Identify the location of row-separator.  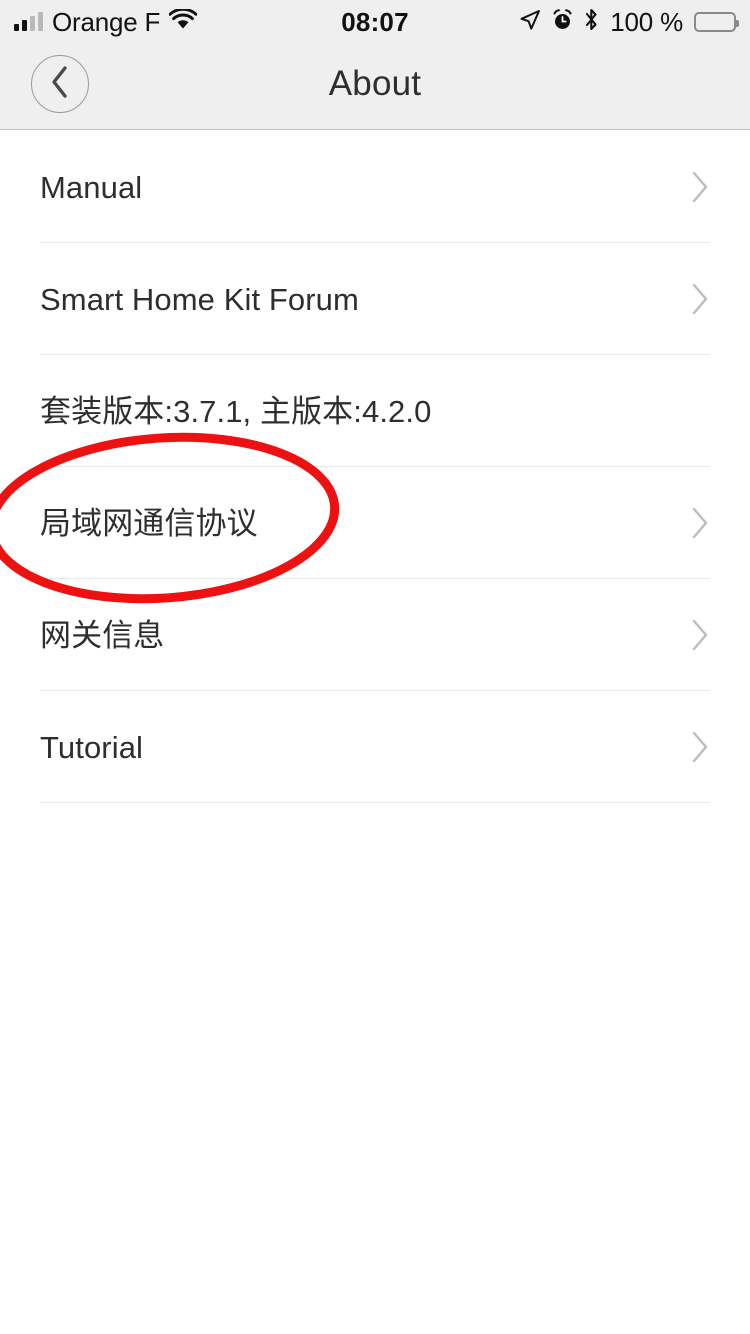
(375, 802).